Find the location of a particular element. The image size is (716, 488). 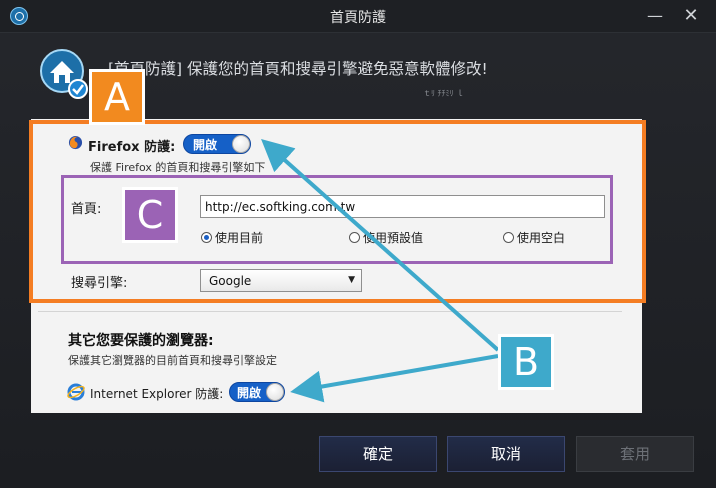

minimize-button: — is located at coordinates (655, 16).